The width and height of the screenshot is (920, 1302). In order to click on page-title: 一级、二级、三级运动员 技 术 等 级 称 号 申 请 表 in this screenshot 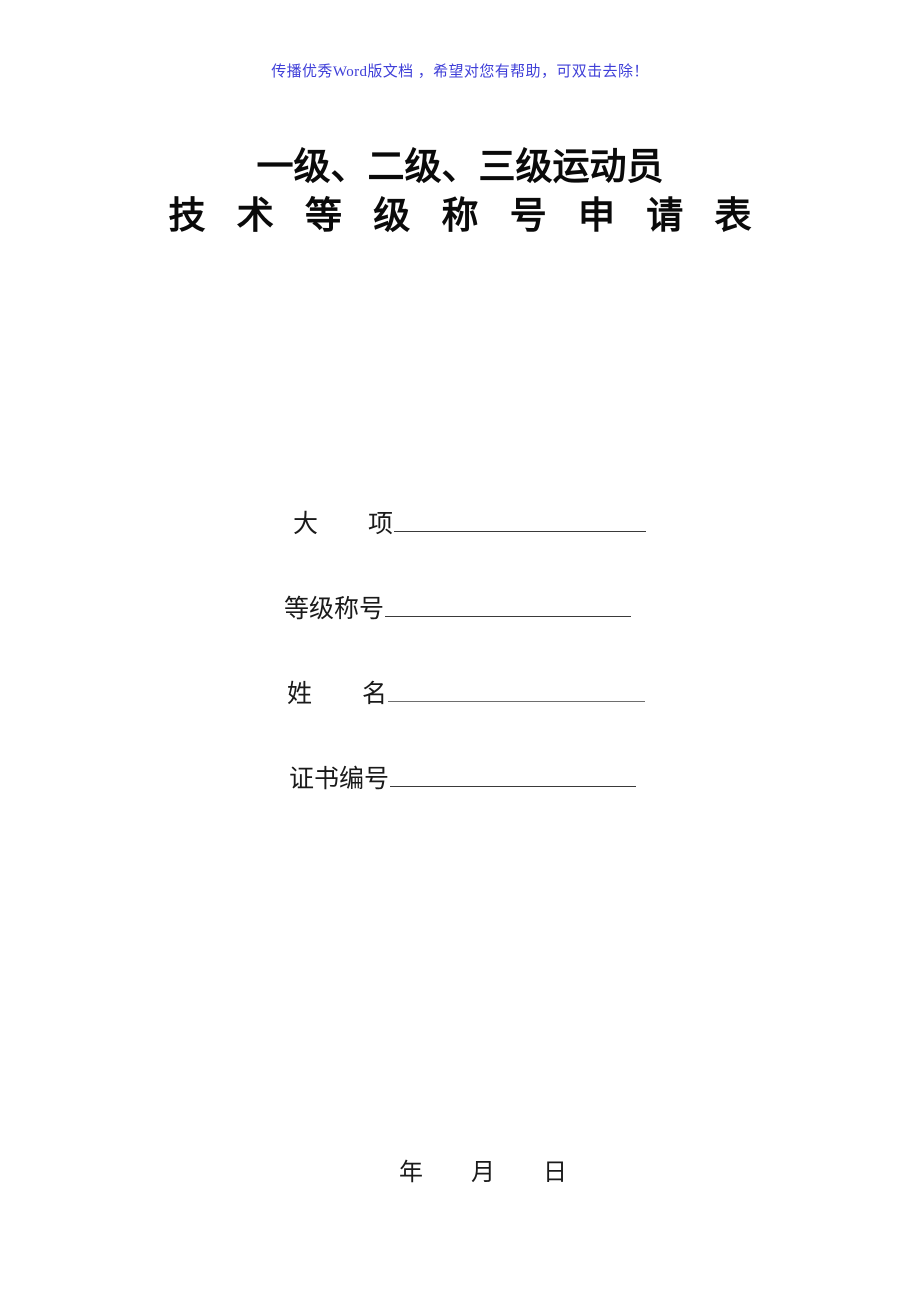, I will do `click(460, 193)`.